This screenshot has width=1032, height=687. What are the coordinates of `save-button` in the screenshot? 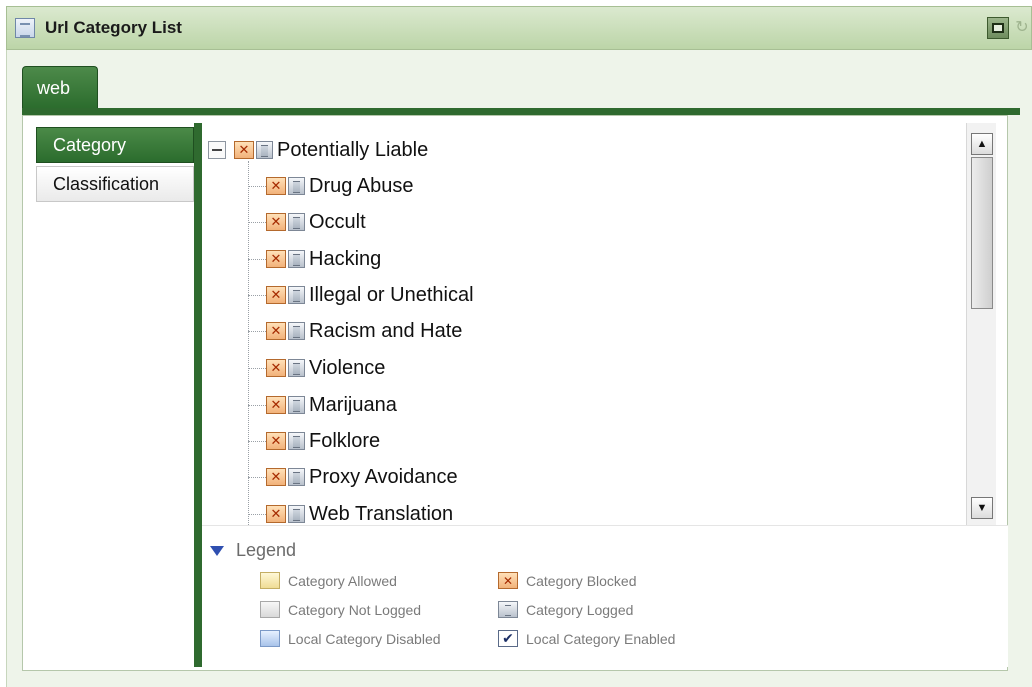 It's located at (998, 28).